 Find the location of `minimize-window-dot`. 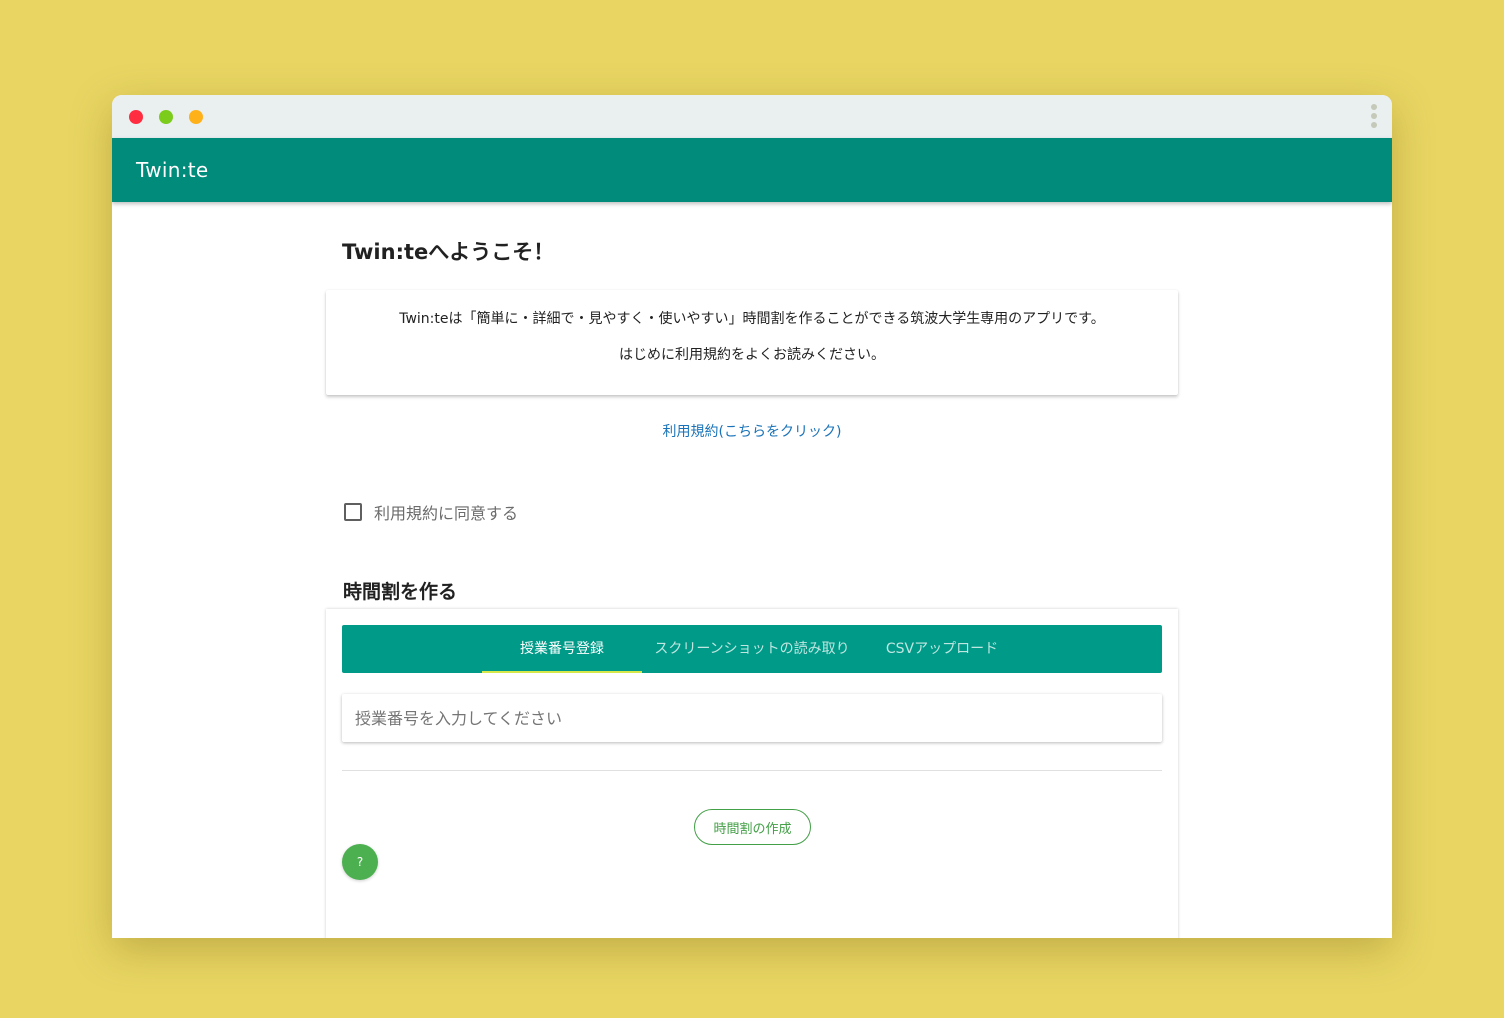

minimize-window-dot is located at coordinates (166, 117).